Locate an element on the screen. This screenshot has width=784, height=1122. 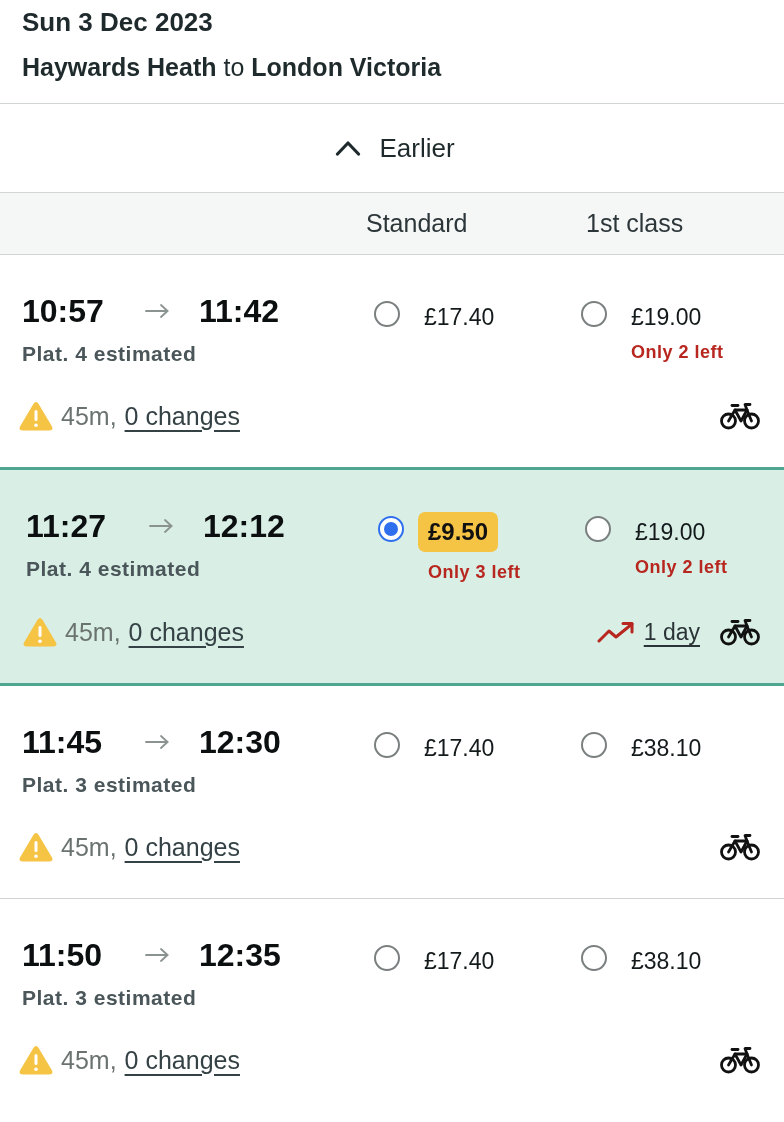
departure-time: 11:27 is located at coordinates (67, 526).